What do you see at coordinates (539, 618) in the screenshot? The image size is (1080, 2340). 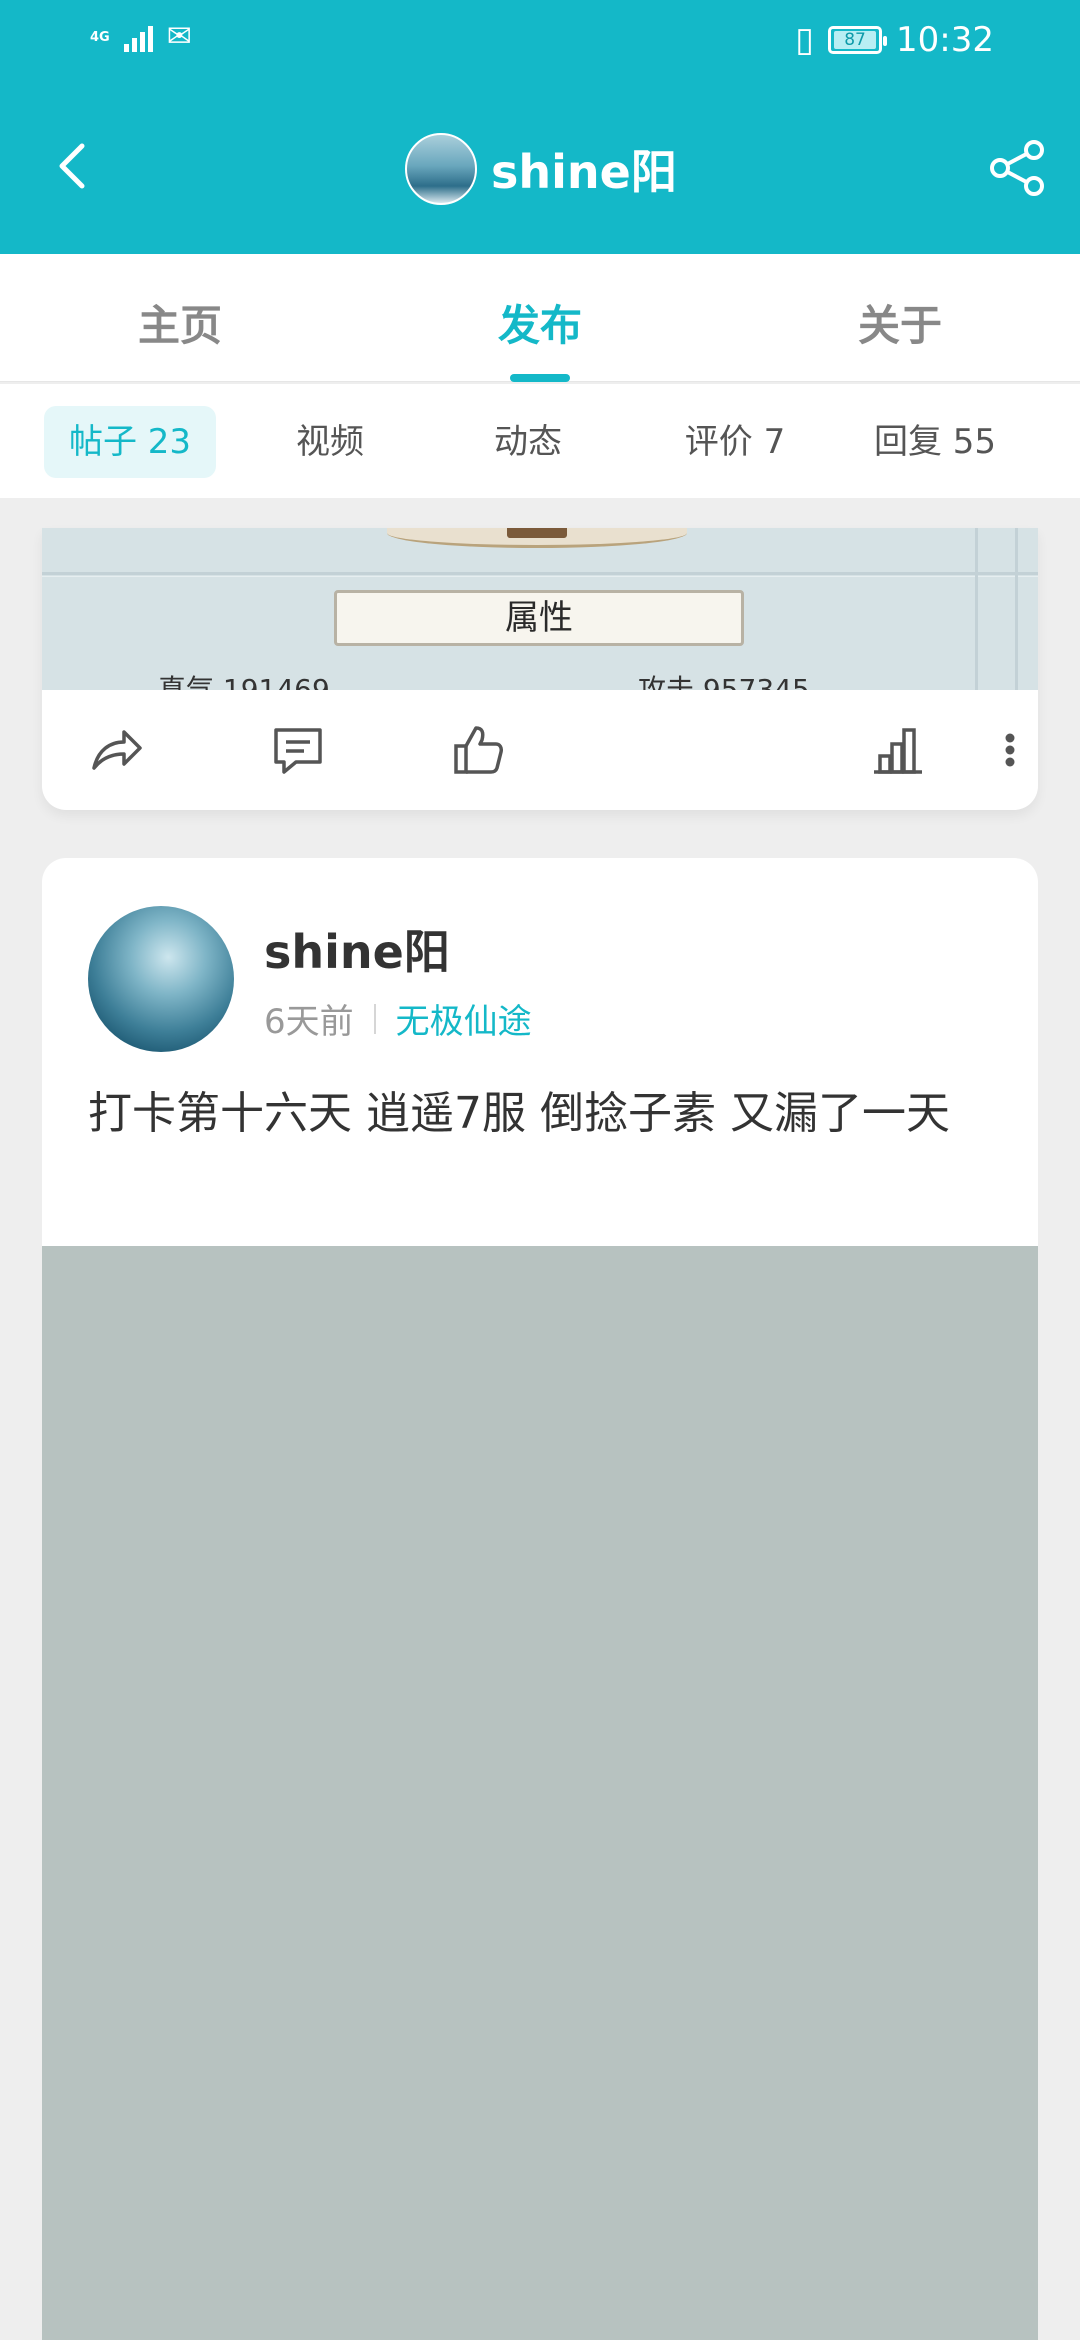 I see `attribute-title: 属性` at bounding box center [539, 618].